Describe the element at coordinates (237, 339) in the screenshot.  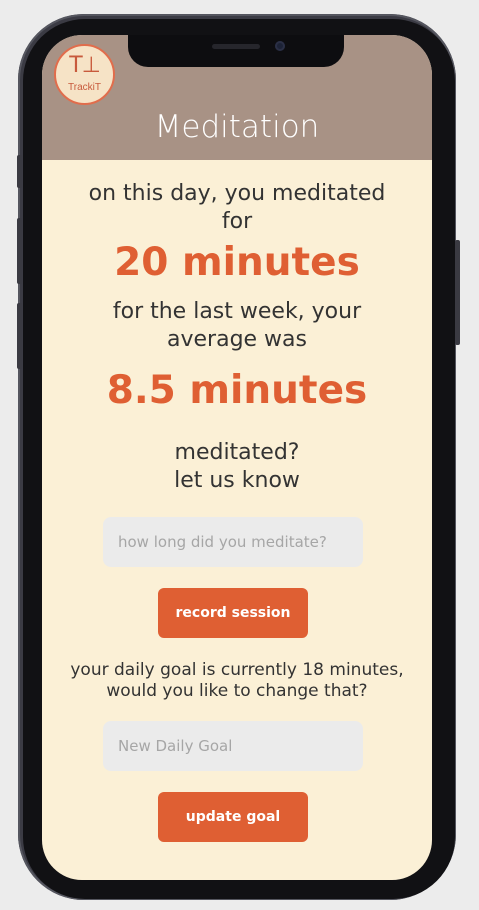
I see `week-line-2: average was` at that location.